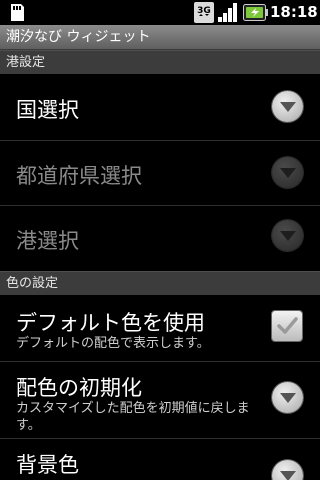 This screenshot has height=480, width=320. Describe the element at coordinates (47, 465) in the screenshot. I see `pref-title: 背景色` at that location.